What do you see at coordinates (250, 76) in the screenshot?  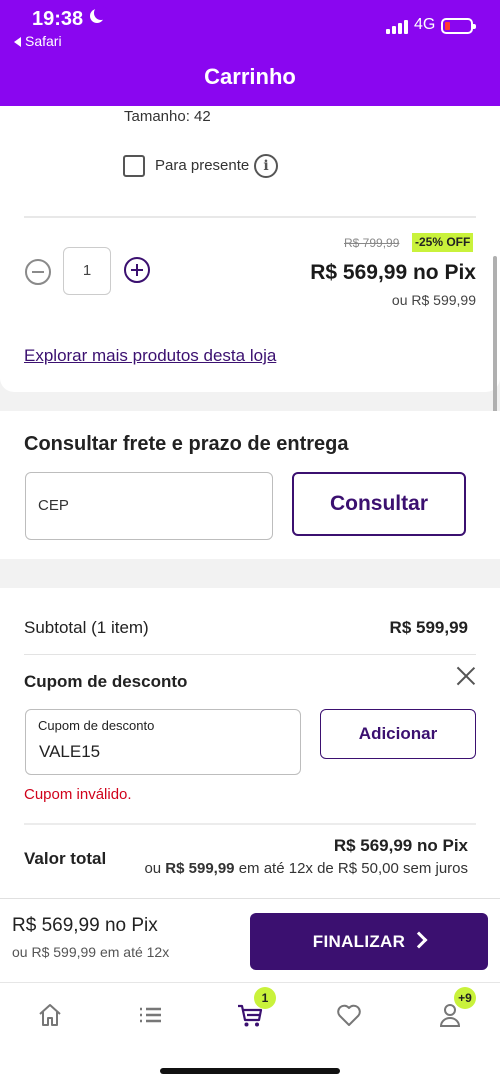 I see `page-title: Carrinho` at bounding box center [250, 76].